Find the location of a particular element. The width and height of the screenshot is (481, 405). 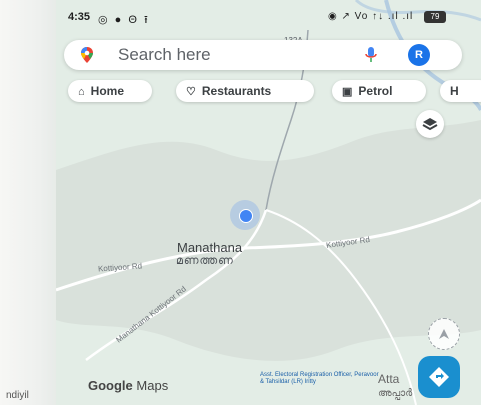

signal-icons: ◉ ↗ Vo ↑↓ .ıl .ıl is located at coordinates (371, 16).